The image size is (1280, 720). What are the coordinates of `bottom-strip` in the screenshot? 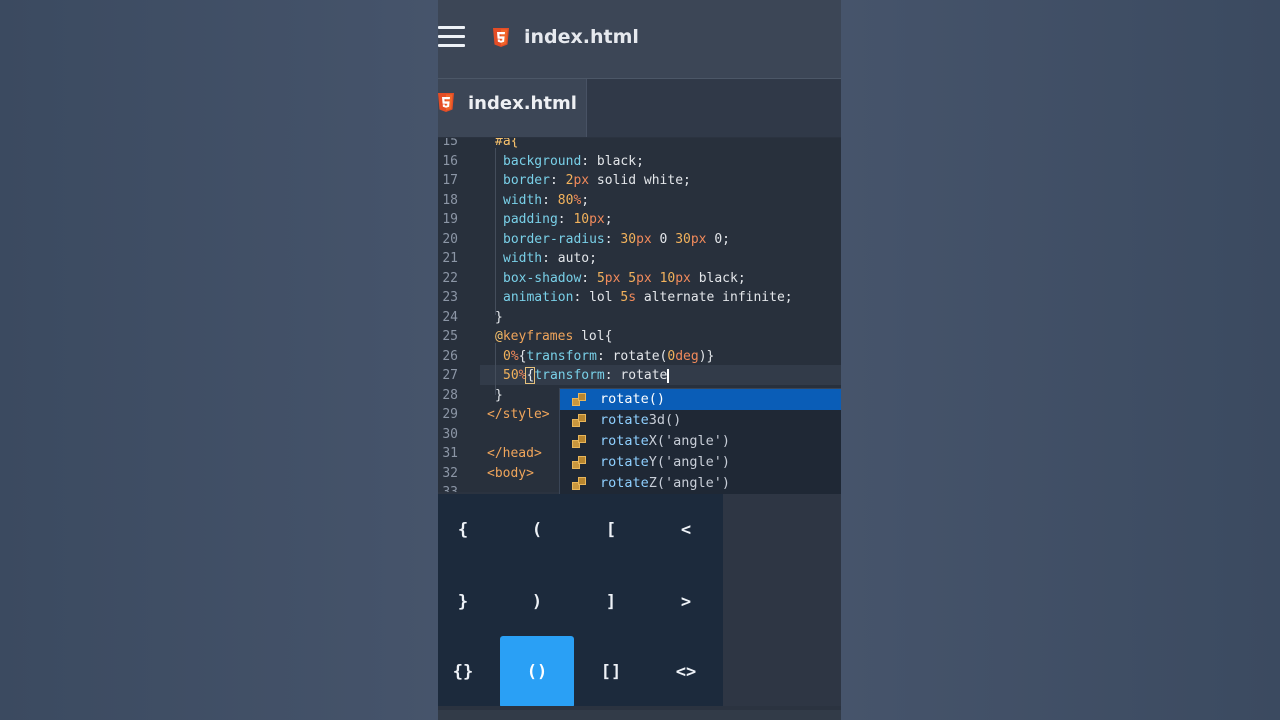 It's located at (639, 713).